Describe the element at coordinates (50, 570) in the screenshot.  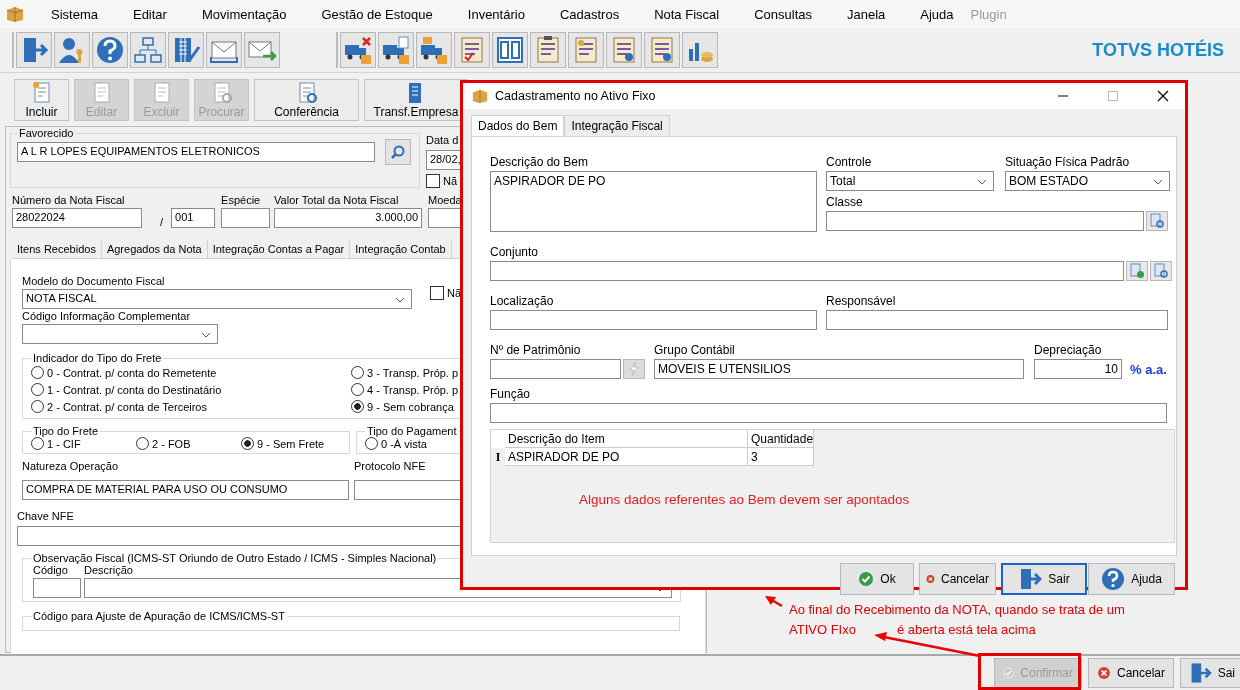
I see `field-label: Código` at that location.